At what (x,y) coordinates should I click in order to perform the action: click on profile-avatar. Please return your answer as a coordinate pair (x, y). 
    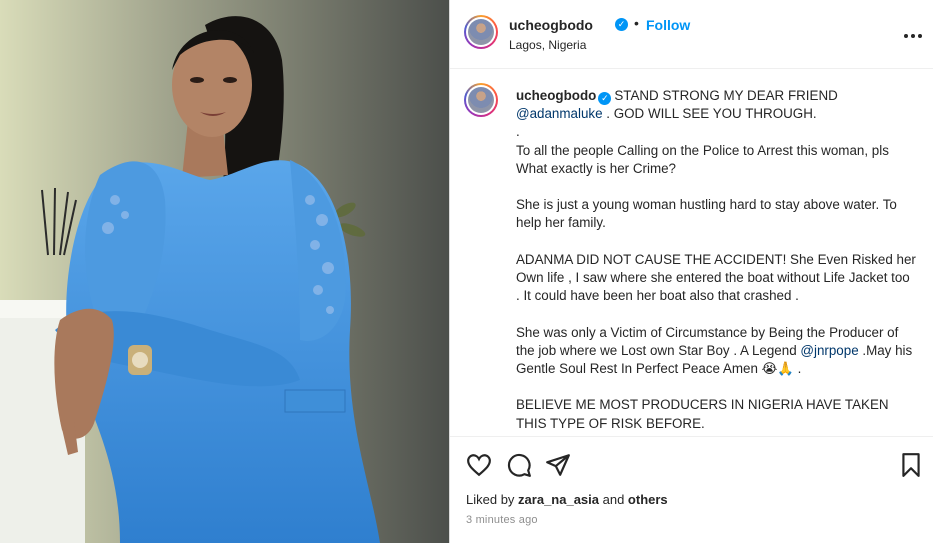
    Looking at the image, I should click on (481, 32).